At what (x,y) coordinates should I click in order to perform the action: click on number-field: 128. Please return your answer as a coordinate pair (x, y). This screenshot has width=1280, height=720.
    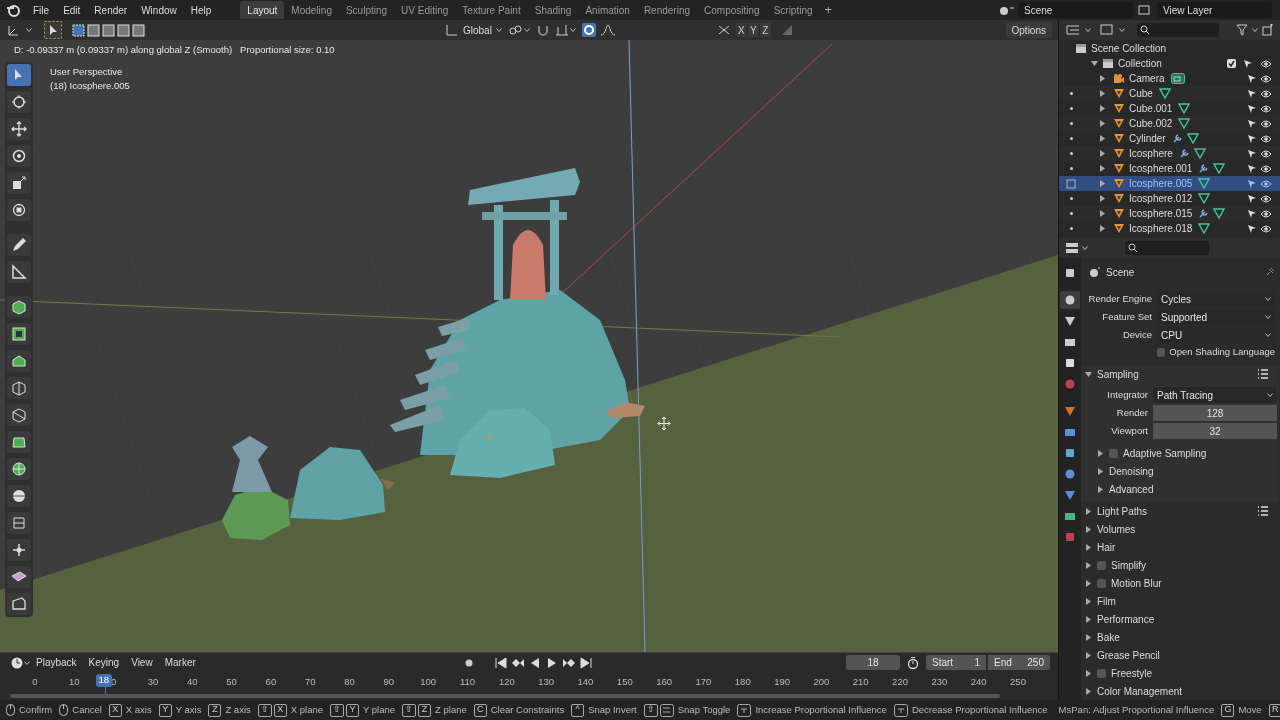
    Looking at the image, I should click on (1215, 413).